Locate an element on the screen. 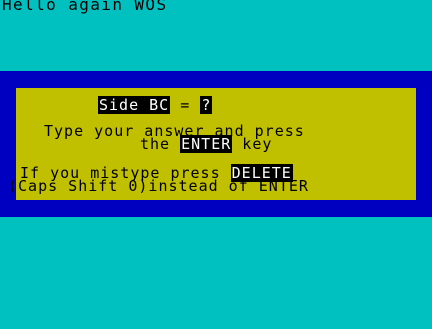  instruction-line-2: the ENTER key is located at coordinates (206, 144).